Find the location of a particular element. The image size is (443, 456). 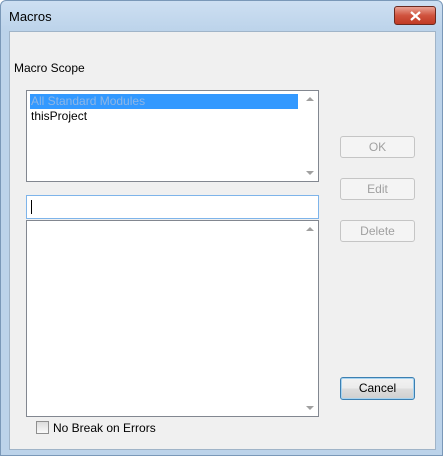

dialog-title: Macros is located at coordinates (30, 16).